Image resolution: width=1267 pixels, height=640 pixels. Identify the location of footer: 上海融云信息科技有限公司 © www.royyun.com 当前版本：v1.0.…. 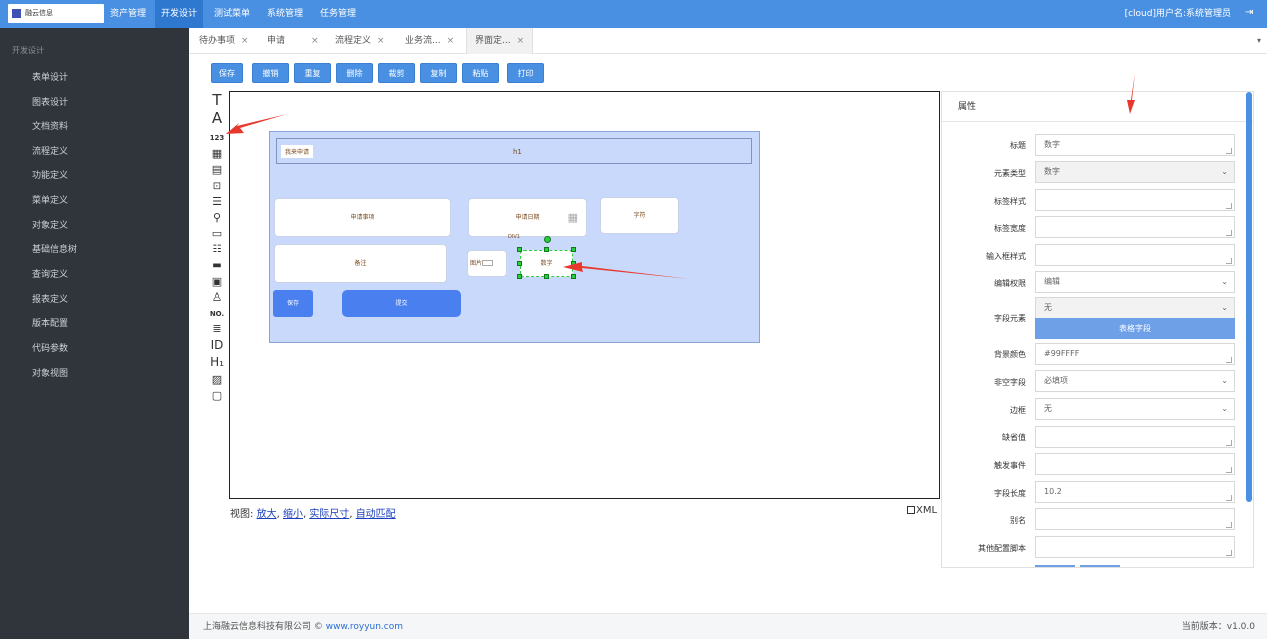
(728, 626).